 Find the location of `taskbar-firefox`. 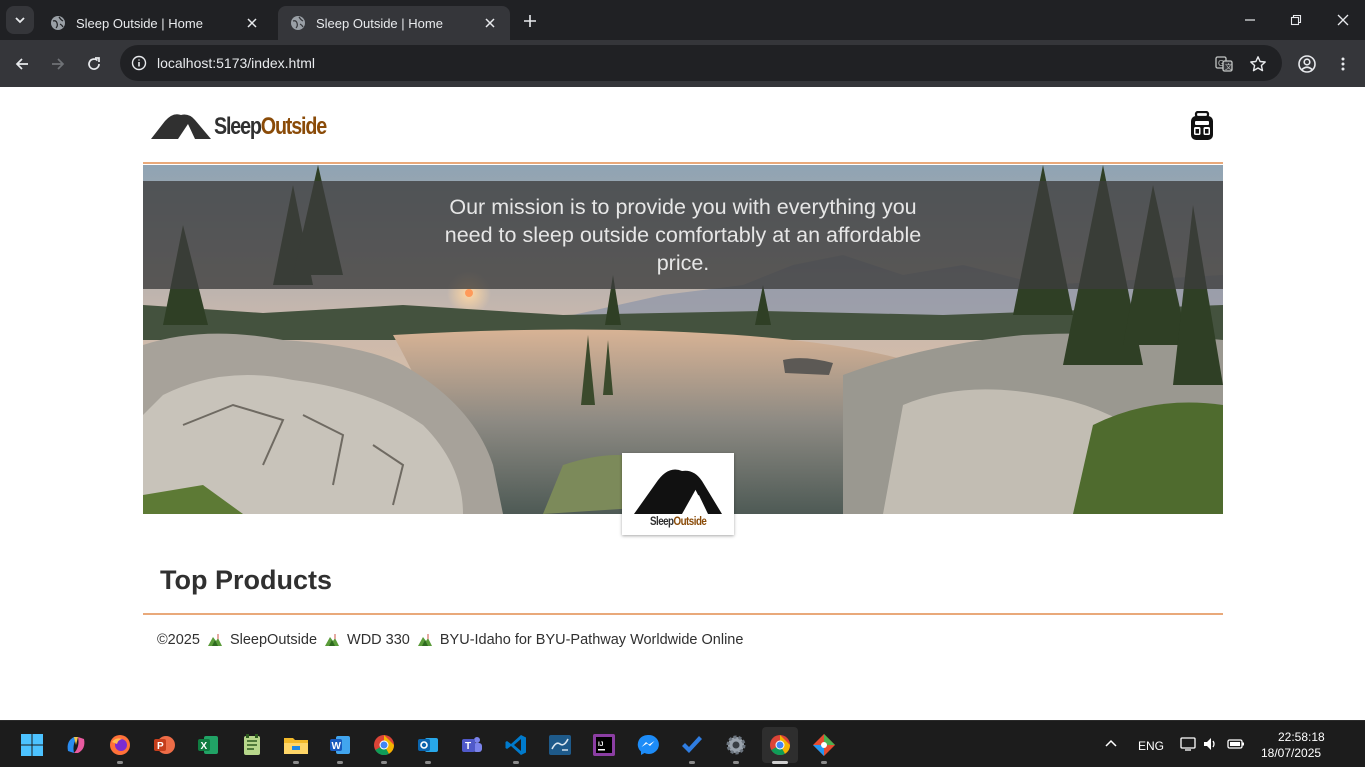

taskbar-firefox is located at coordinates (120, 745).